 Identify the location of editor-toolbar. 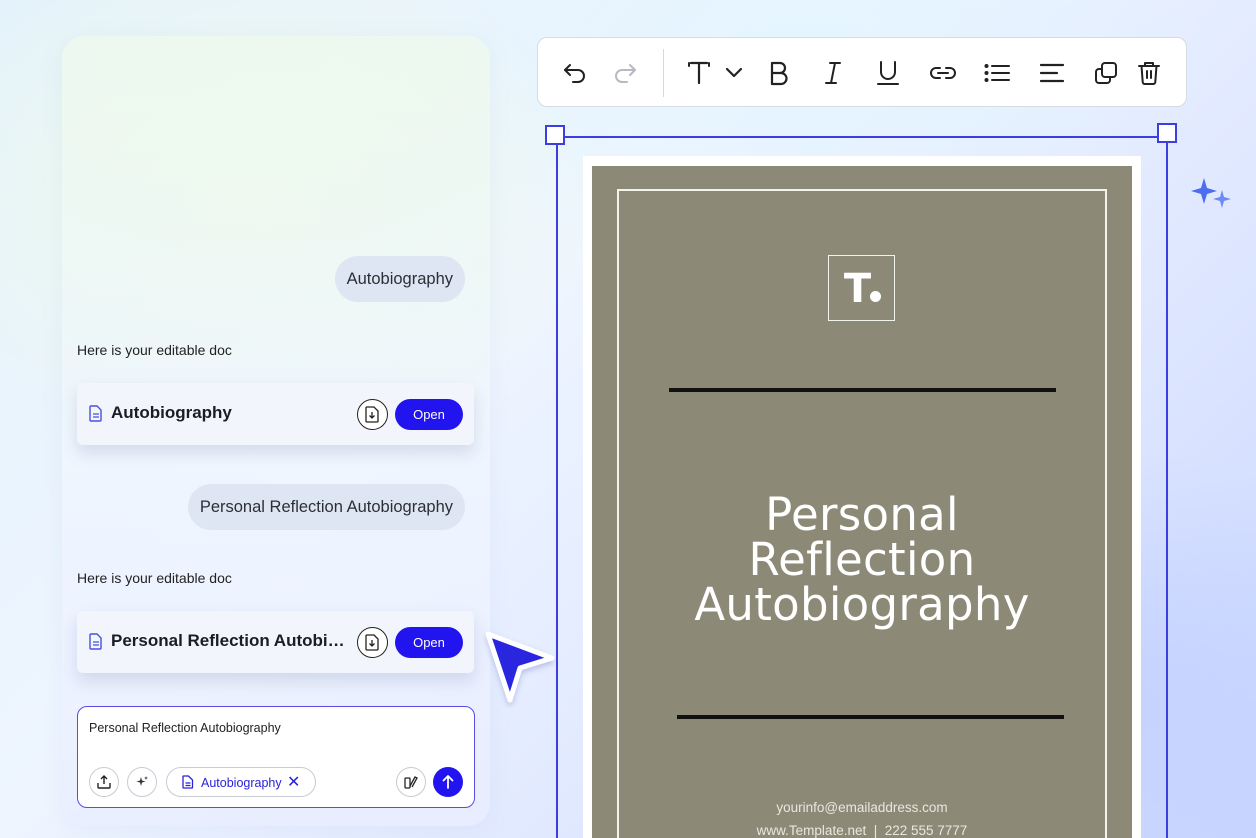
(862, 72).